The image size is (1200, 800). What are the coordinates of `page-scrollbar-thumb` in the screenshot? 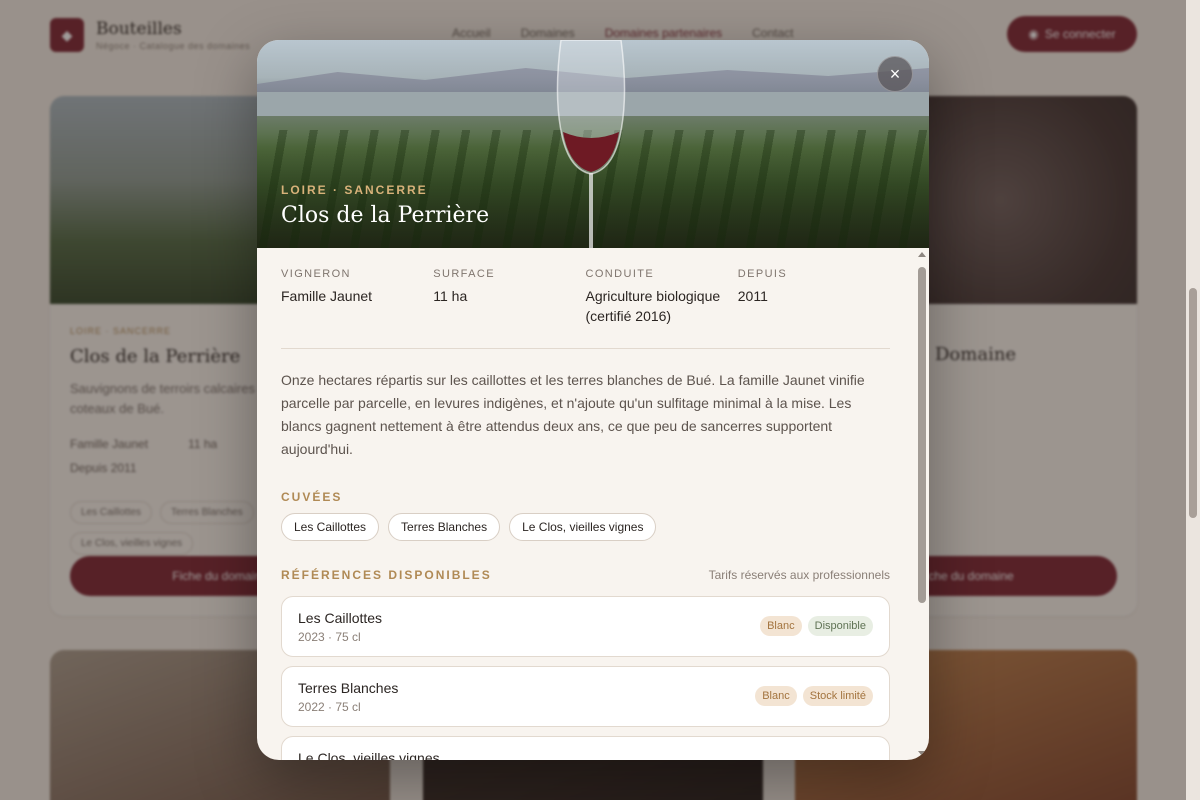 It's located at (1193, 403).